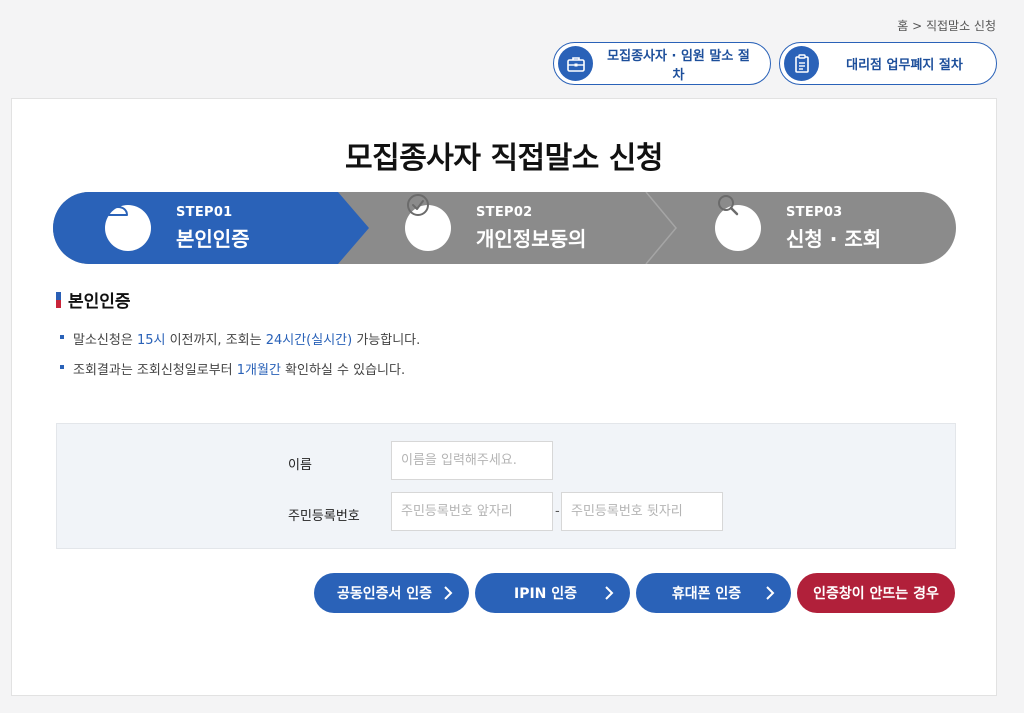 The image size is (1024, 713). I want to click on section-title: 본인인증, so click(93, 299).